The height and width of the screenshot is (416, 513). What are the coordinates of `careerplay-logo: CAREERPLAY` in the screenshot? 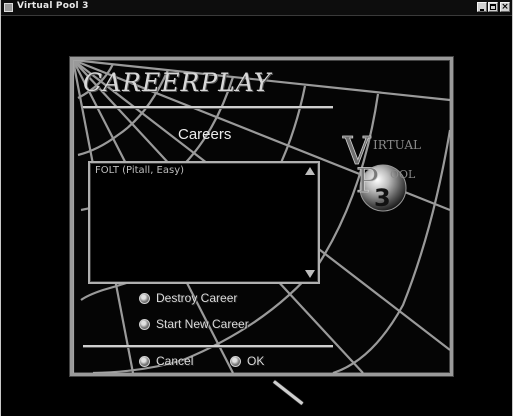 It's located at (177, 82).